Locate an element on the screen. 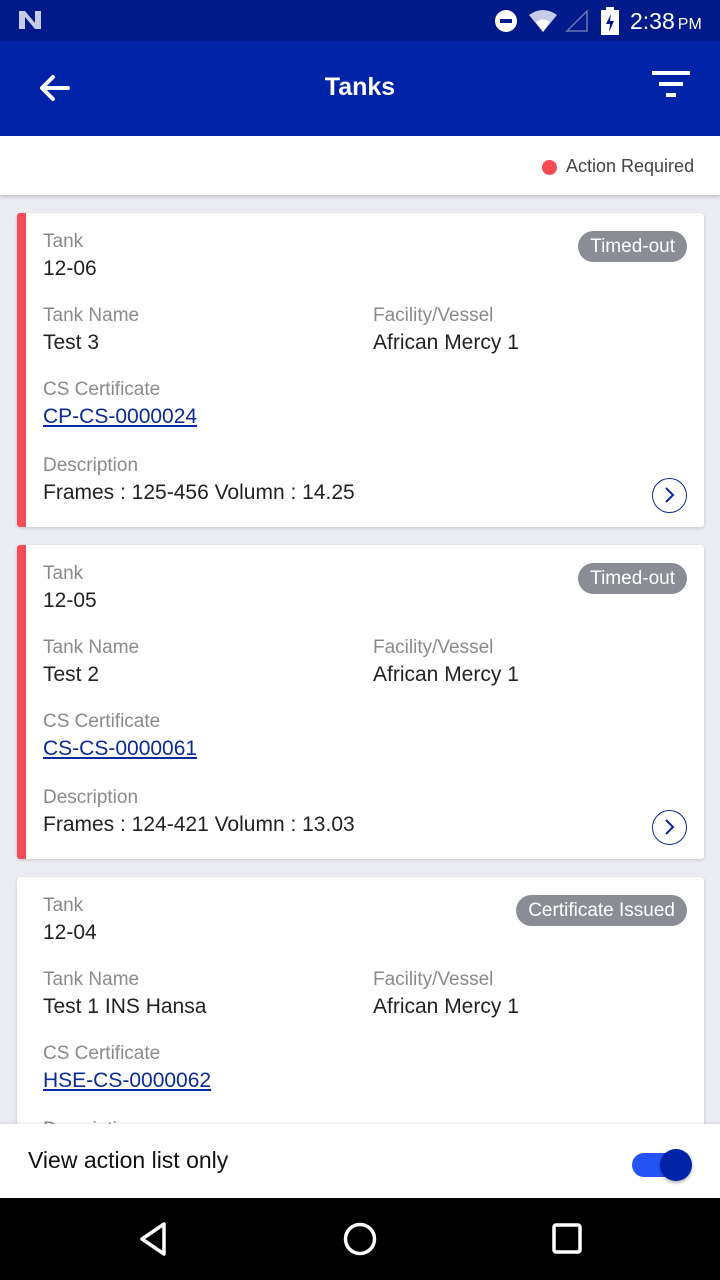 This screenshot has height=1280, width=720. description-value: Frames : 124-421 Volumn : 13.03 is located at coordinates (199, 824).